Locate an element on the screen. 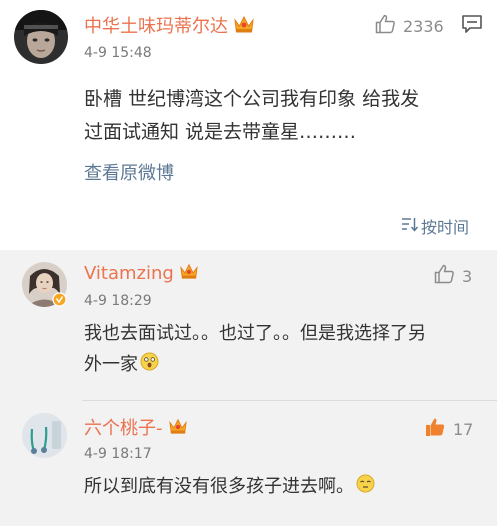 This screenshot has height=526, width=497. main-comment-like-button: 2336 is located at coordinates (409, 26).